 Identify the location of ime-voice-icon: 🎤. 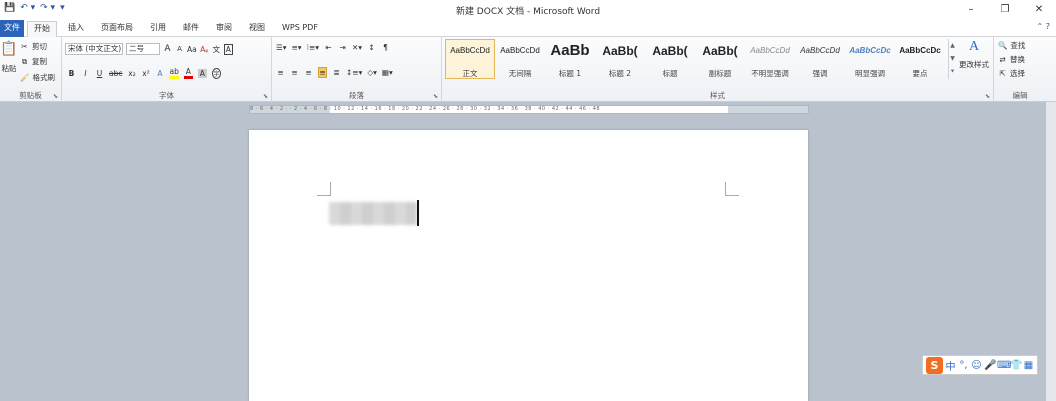
(990, 365).